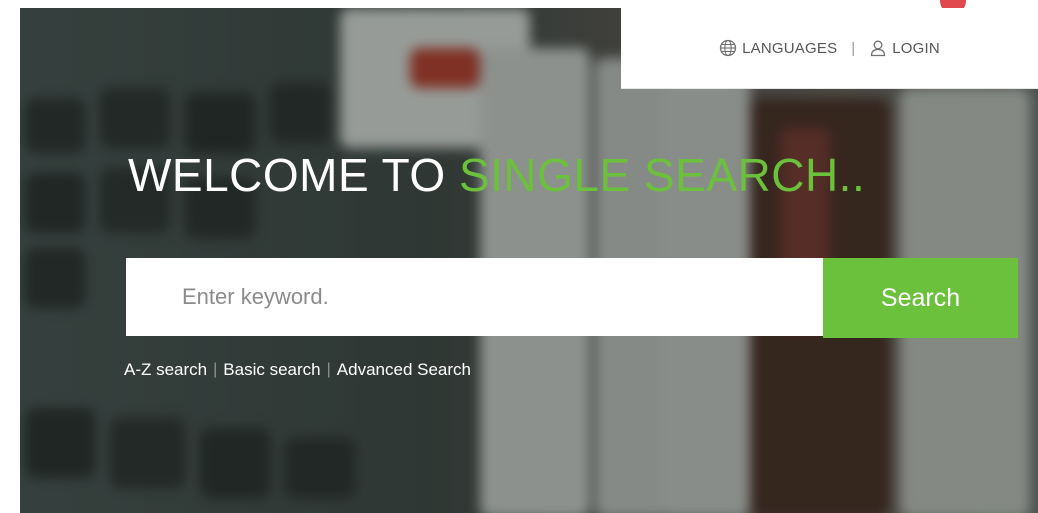 The image size is (1038, 513). I want to click on welcome-heading: WELCOME TO SINGLE SEARCH.., so click(496, 175).